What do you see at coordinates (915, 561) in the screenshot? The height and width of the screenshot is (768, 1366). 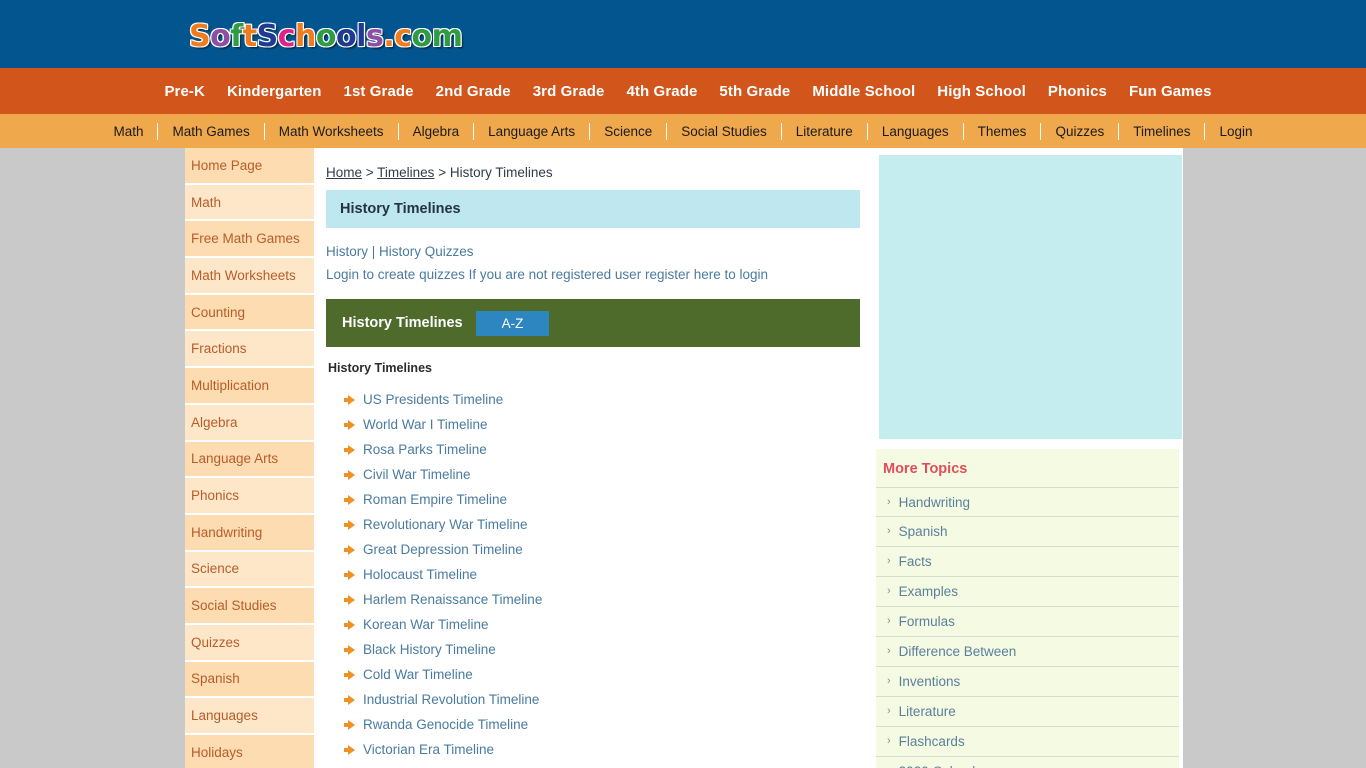 I see `topic-link-facts: Facts` at bounding box center [915, 561].